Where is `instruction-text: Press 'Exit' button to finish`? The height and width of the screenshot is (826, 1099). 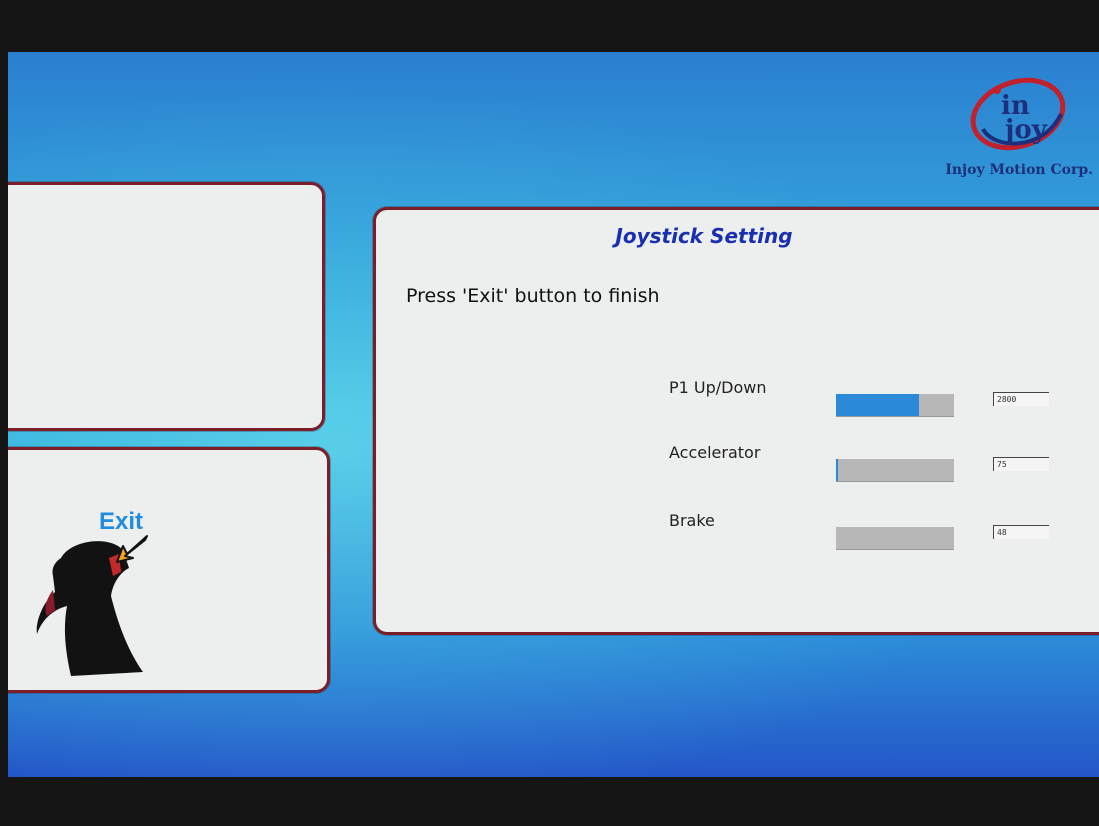 instruction-text: Press 'Exit' button to finish is located at coordinates (533, 296).